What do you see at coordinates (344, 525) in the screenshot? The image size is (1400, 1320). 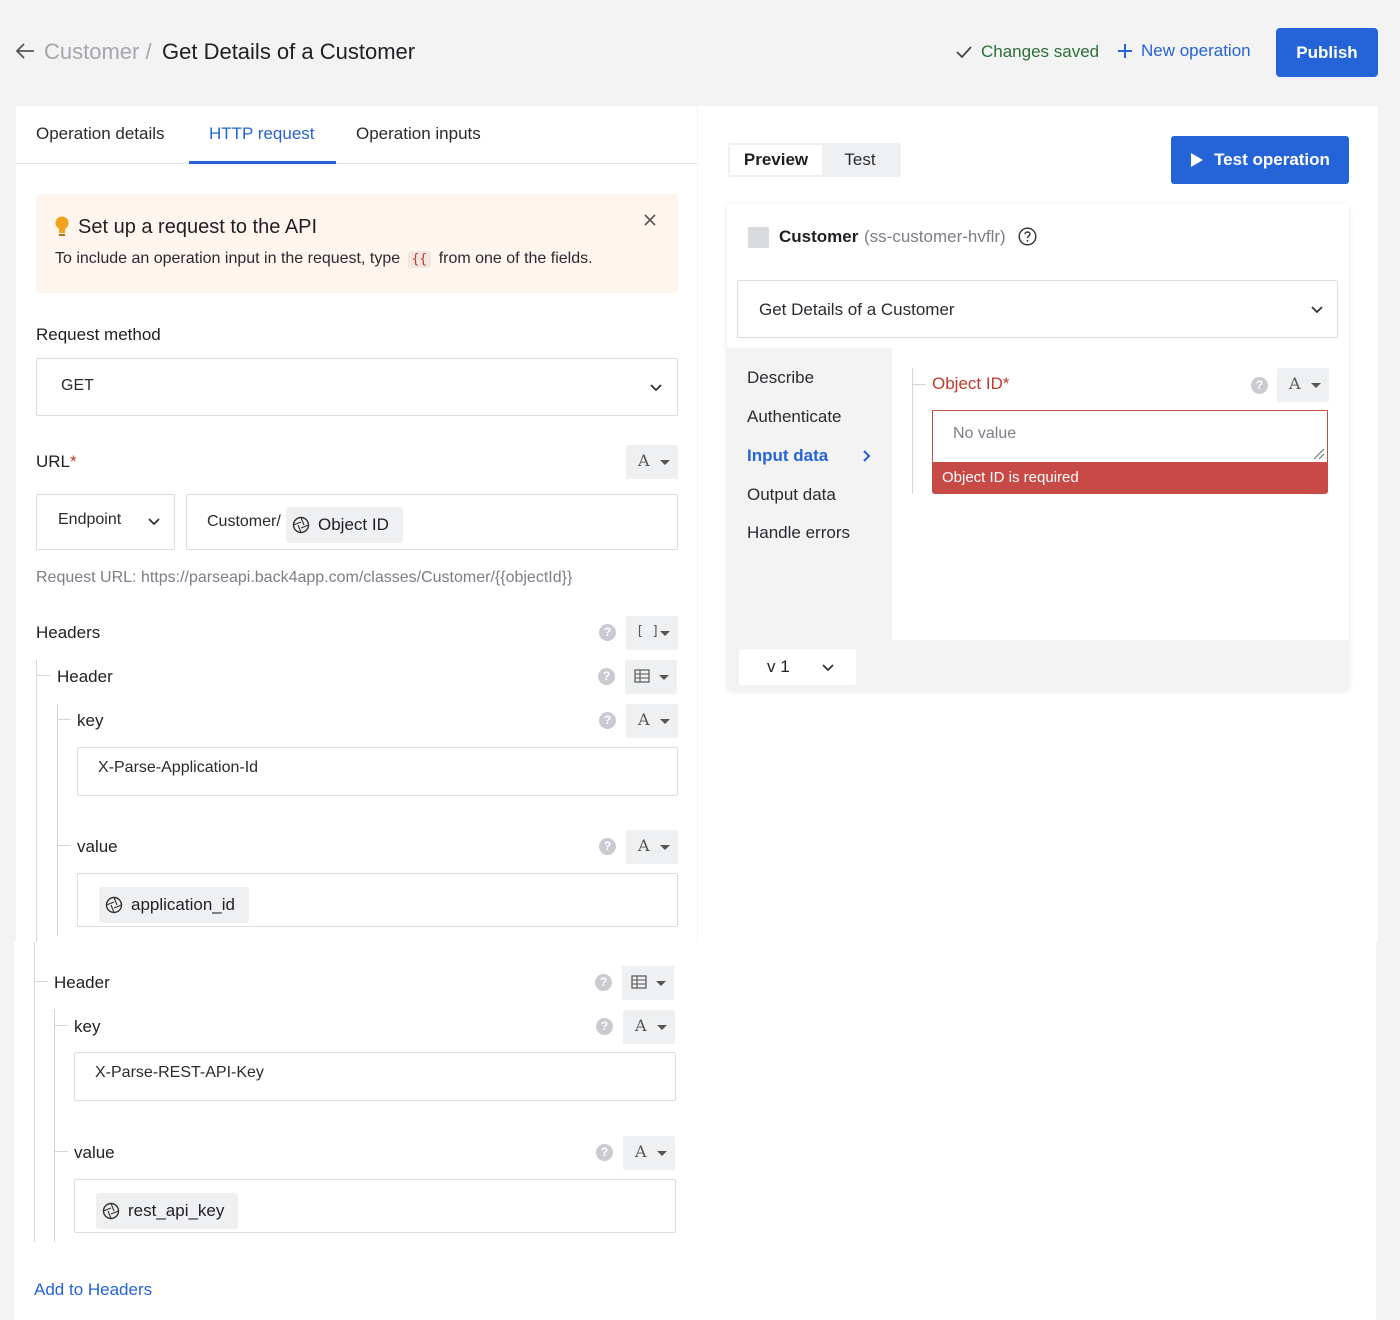 I see `input-chip-object-id: Object ID` at bounding box center [344, 525].